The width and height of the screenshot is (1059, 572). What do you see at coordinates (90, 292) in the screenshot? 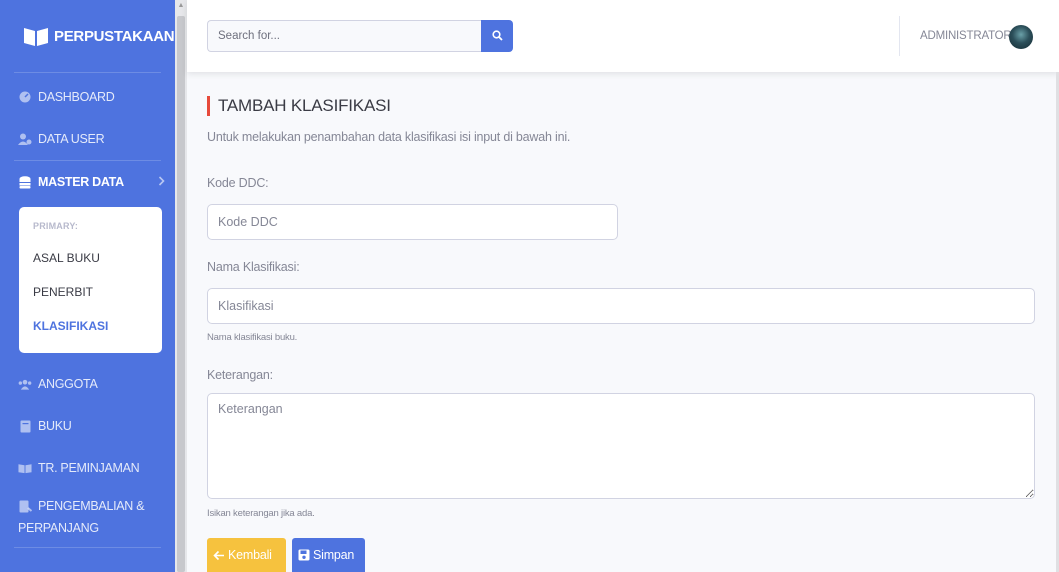
I see `submenu-item-penerbit: PENERBIT` at bounding box center [90, 292].